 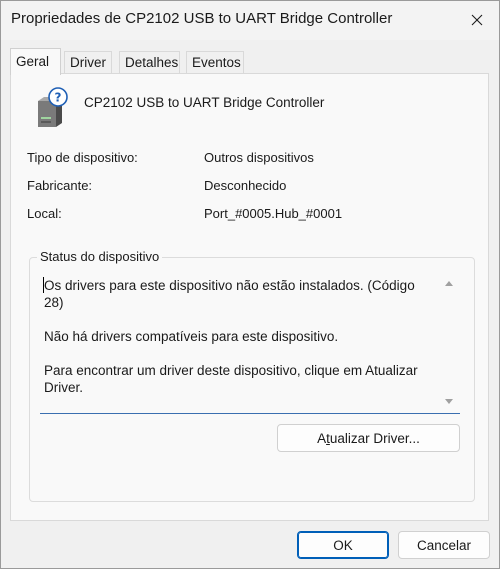 What do you see at coordinates (35, 61) in the screenshot?
I see `tab-geral: Geral` at bounding box center [35, 61].